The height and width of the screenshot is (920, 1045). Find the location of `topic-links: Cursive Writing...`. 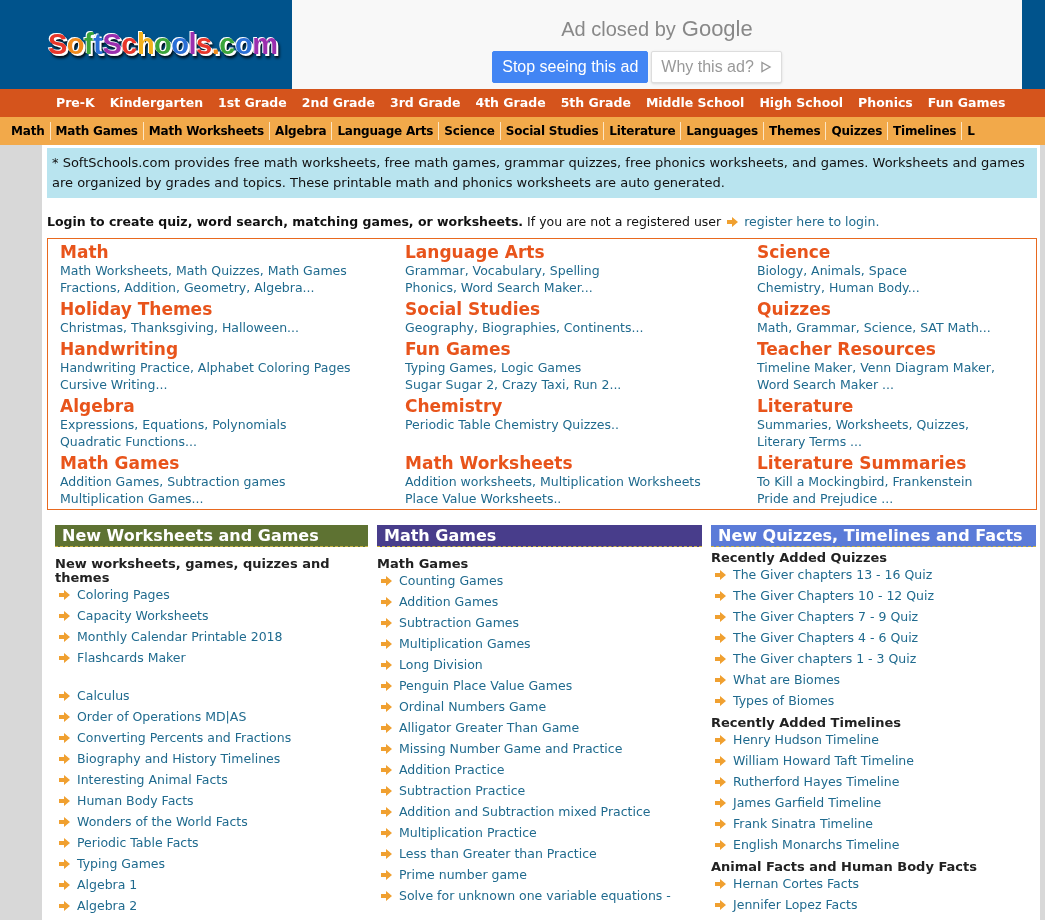

topic-links: Cursive Writing... is located at coordinates (114, 384).